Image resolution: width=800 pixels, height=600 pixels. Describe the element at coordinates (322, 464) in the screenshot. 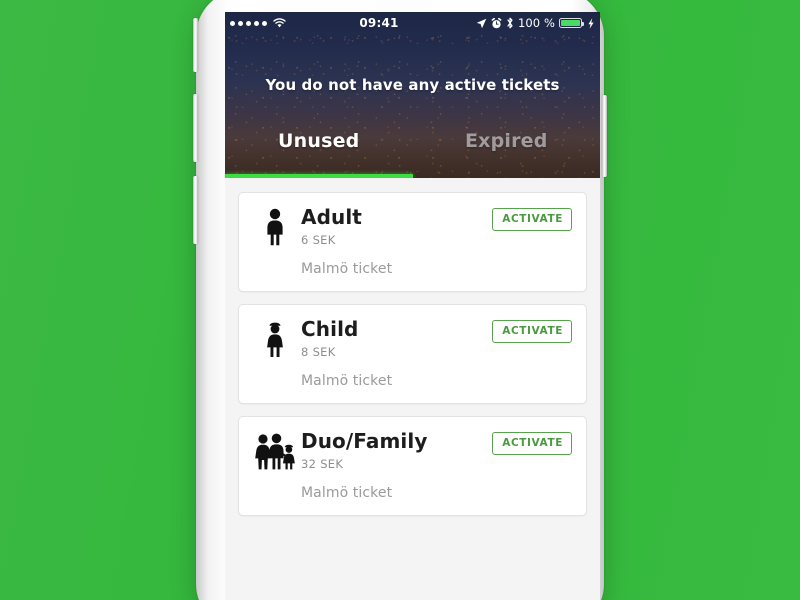

I see `ticket-price: 32 SEK` at that location.